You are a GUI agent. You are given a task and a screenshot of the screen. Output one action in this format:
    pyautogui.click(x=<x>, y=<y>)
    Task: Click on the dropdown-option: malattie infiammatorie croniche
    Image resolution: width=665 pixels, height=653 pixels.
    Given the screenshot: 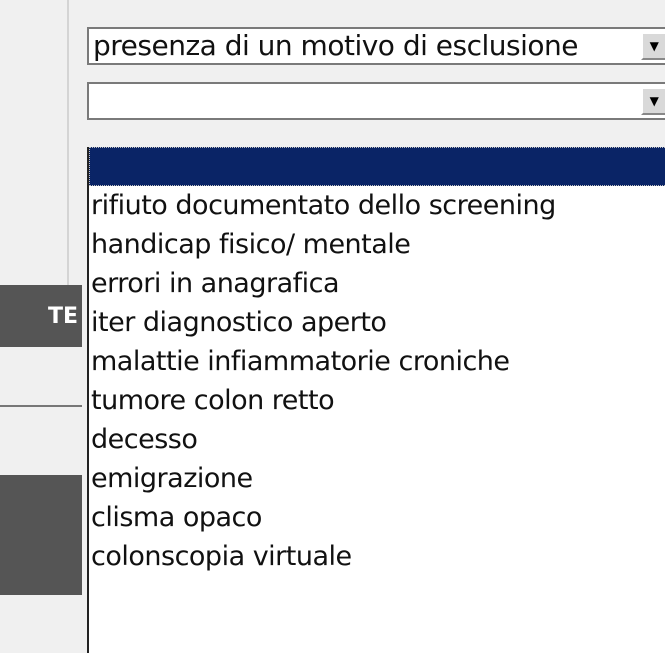 What is the action you would take?
    pyautogui.click(x=377, y=361)
    